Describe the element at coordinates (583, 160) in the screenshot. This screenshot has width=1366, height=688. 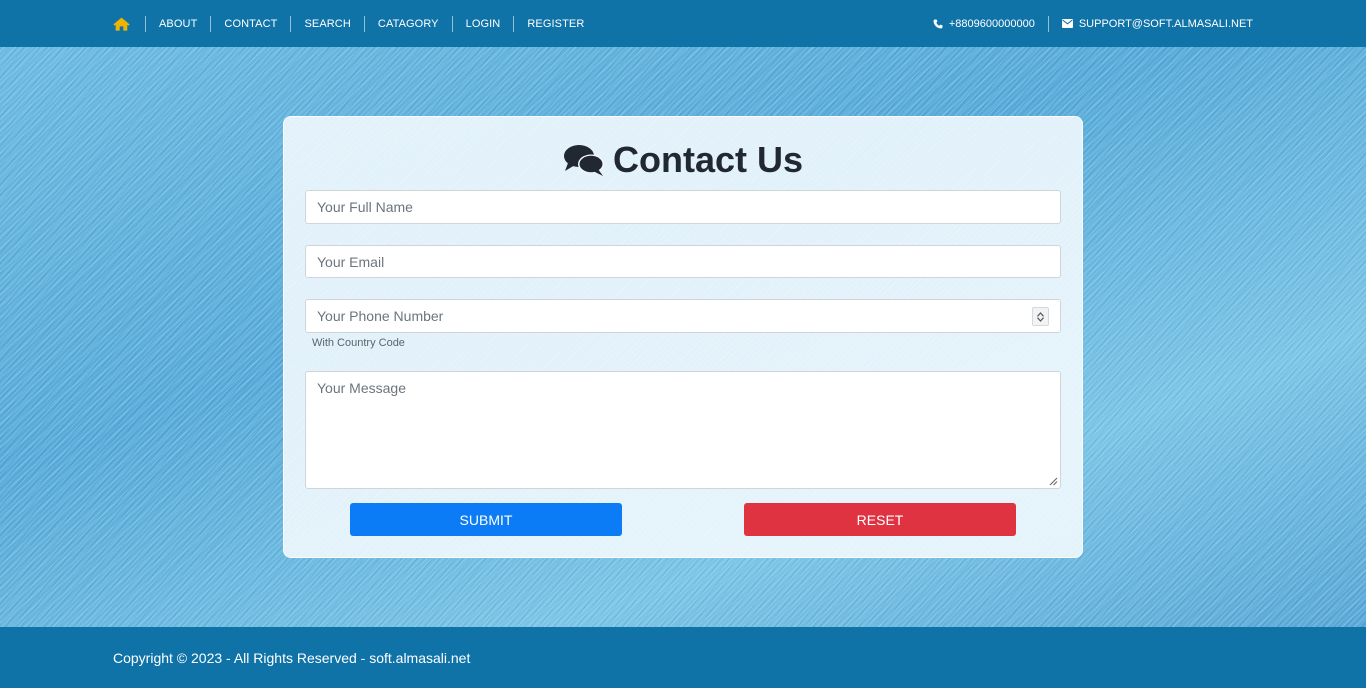
I see `comments-icon` at that location.